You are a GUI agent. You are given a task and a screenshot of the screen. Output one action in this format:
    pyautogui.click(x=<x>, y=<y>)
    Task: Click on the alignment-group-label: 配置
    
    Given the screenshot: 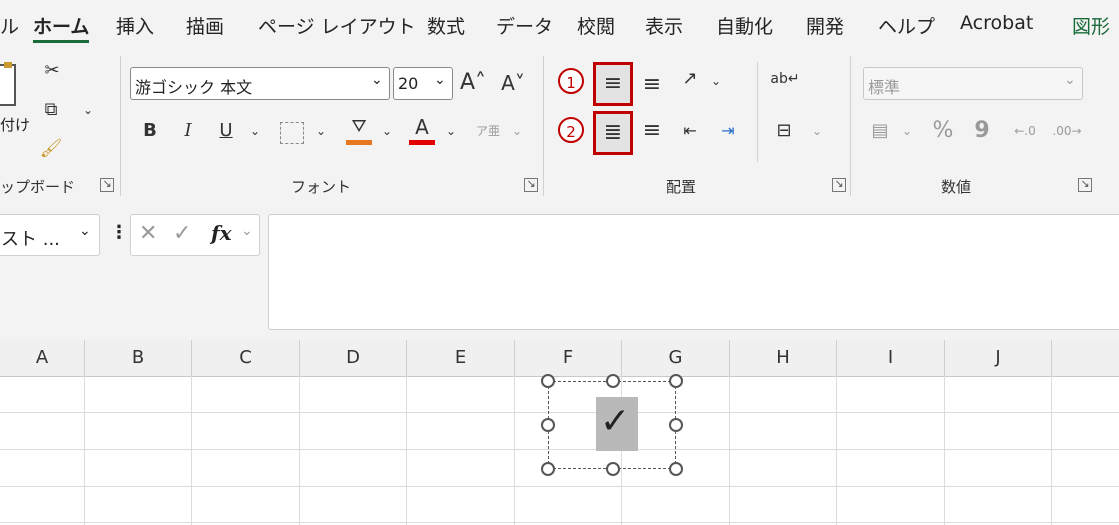 What is the action you would take?
    pyautogui.click(x=681, y=187)
    